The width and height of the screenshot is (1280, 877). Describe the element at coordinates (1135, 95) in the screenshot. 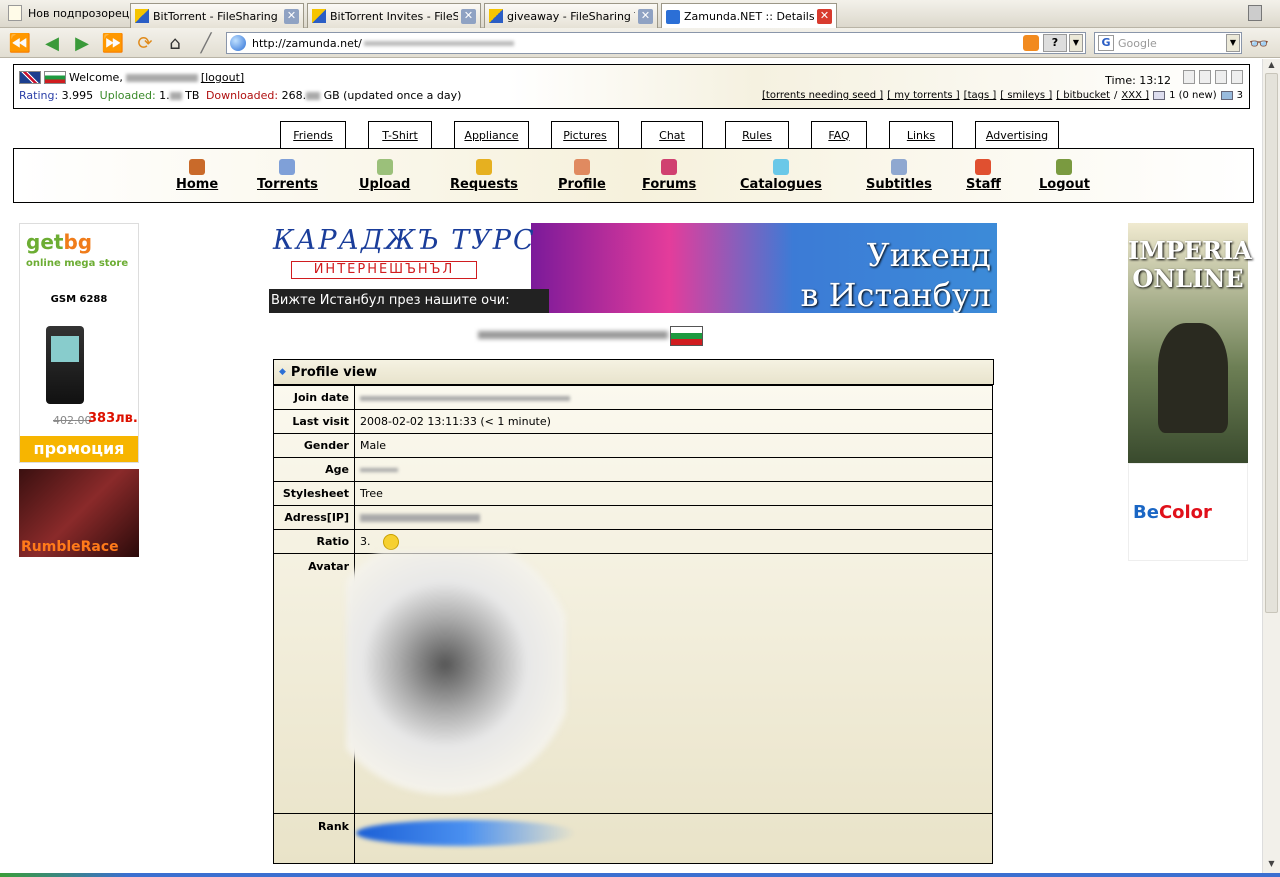

I see `xxx-link: XXX ]` at that location.